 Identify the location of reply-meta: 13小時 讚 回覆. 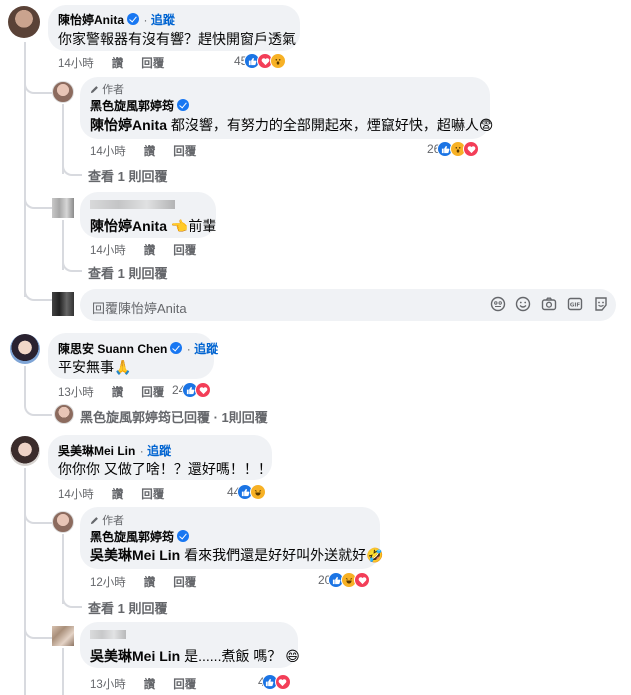
(152, 684).